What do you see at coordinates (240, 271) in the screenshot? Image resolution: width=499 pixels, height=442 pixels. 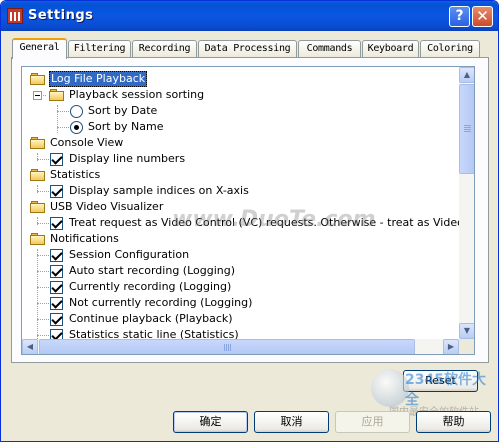 I see `checkbox-auto-start-recording: Auto start recording (Logging)` at bounding box center [240, 271].